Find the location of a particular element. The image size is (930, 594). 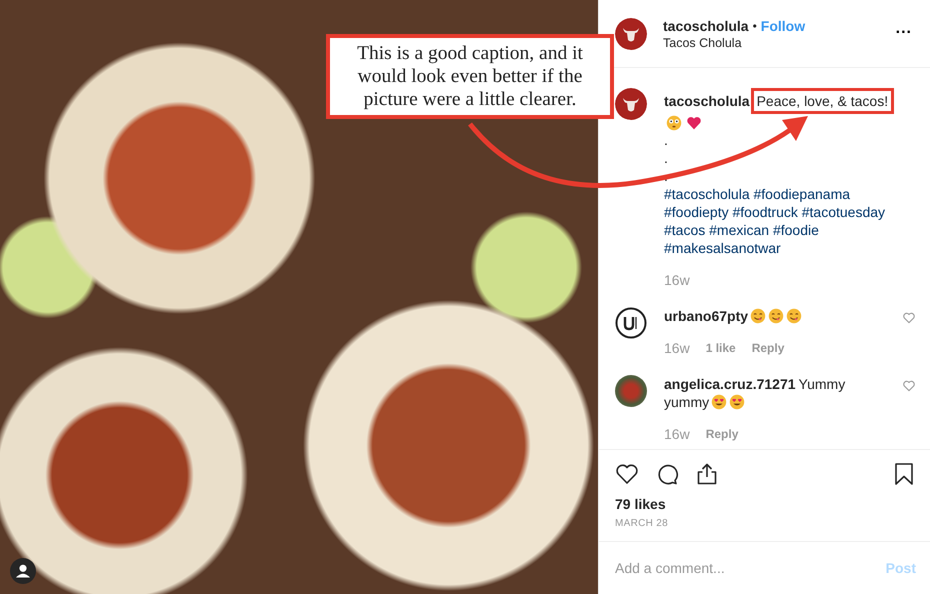

comment-username: tacoscholula is located at coordinates (707, 101).